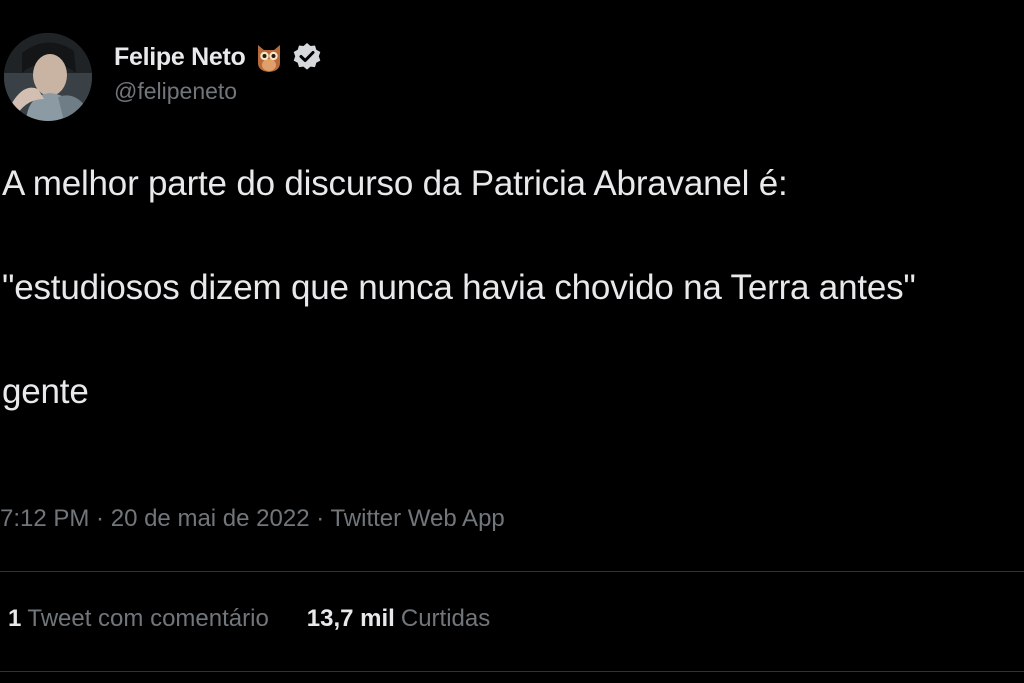 The image size is (1024, 683). What do you see at coordinates (218, 91) in the screenshot?
I see `author-handle: @felipeneto` at bounding box center [218, 91].